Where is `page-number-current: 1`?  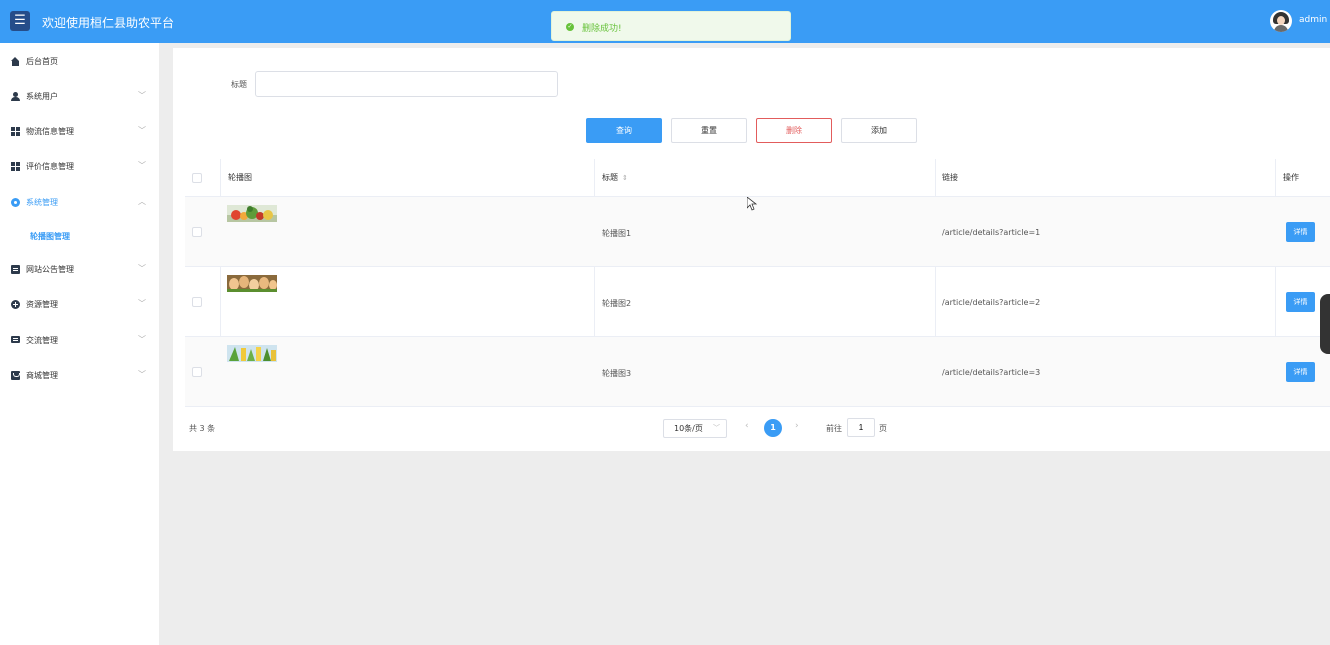
page-number-current: 1 is located at coordinates (773, 428).